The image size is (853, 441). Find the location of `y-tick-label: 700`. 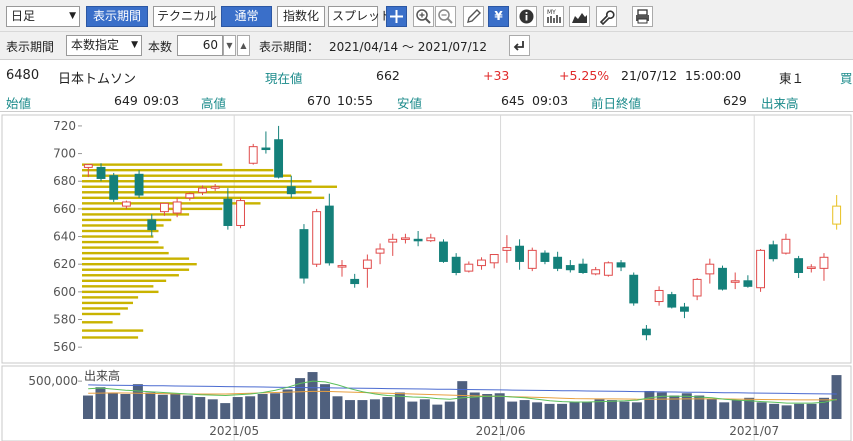

y-tick-label: 700 is located at coordinates (64, 154).